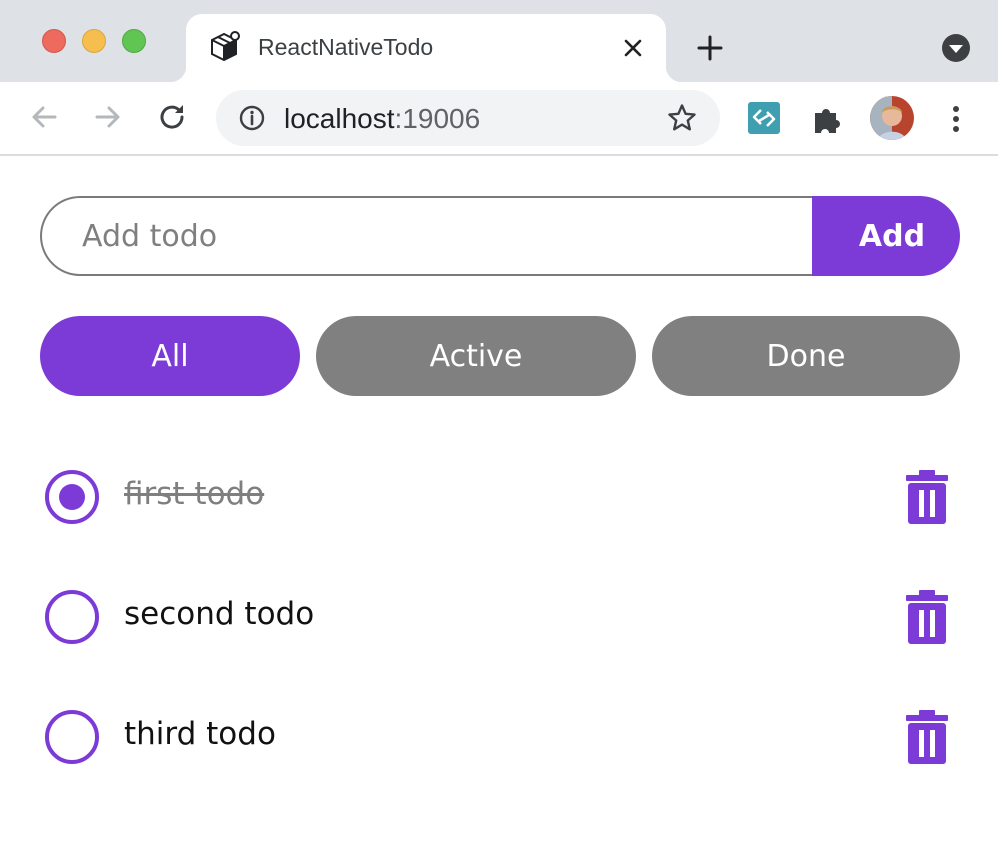 Image resolution: width=998 pixels, height=848 pixels. I want to click on puzzle-icon, so click(827, 119).